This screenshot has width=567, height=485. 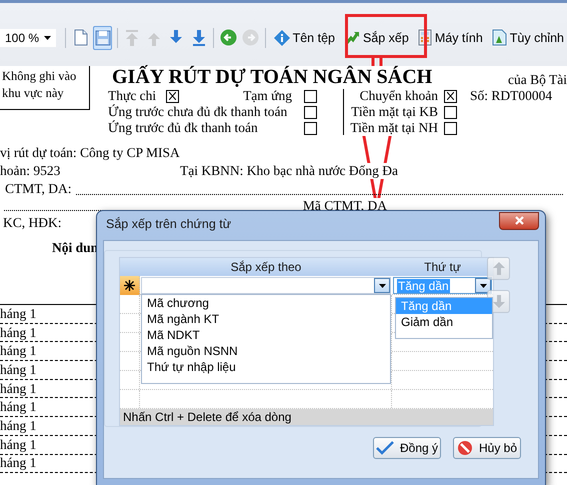 I want to click on close-icon, so click(x=519, y=220).